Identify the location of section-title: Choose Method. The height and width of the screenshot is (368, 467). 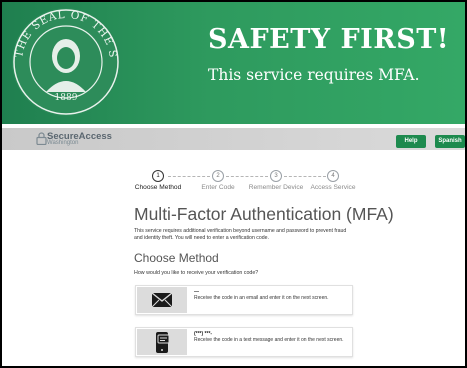
(176, 258).